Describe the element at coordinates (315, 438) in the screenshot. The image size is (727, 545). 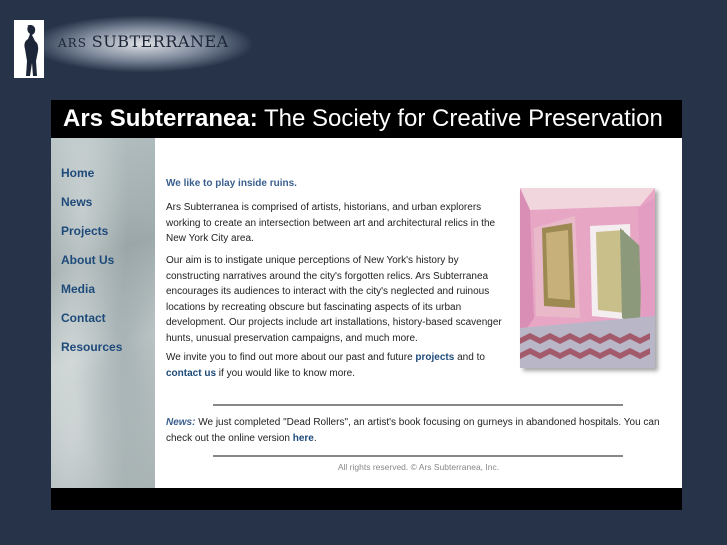
I see `news-end: .` at that location.